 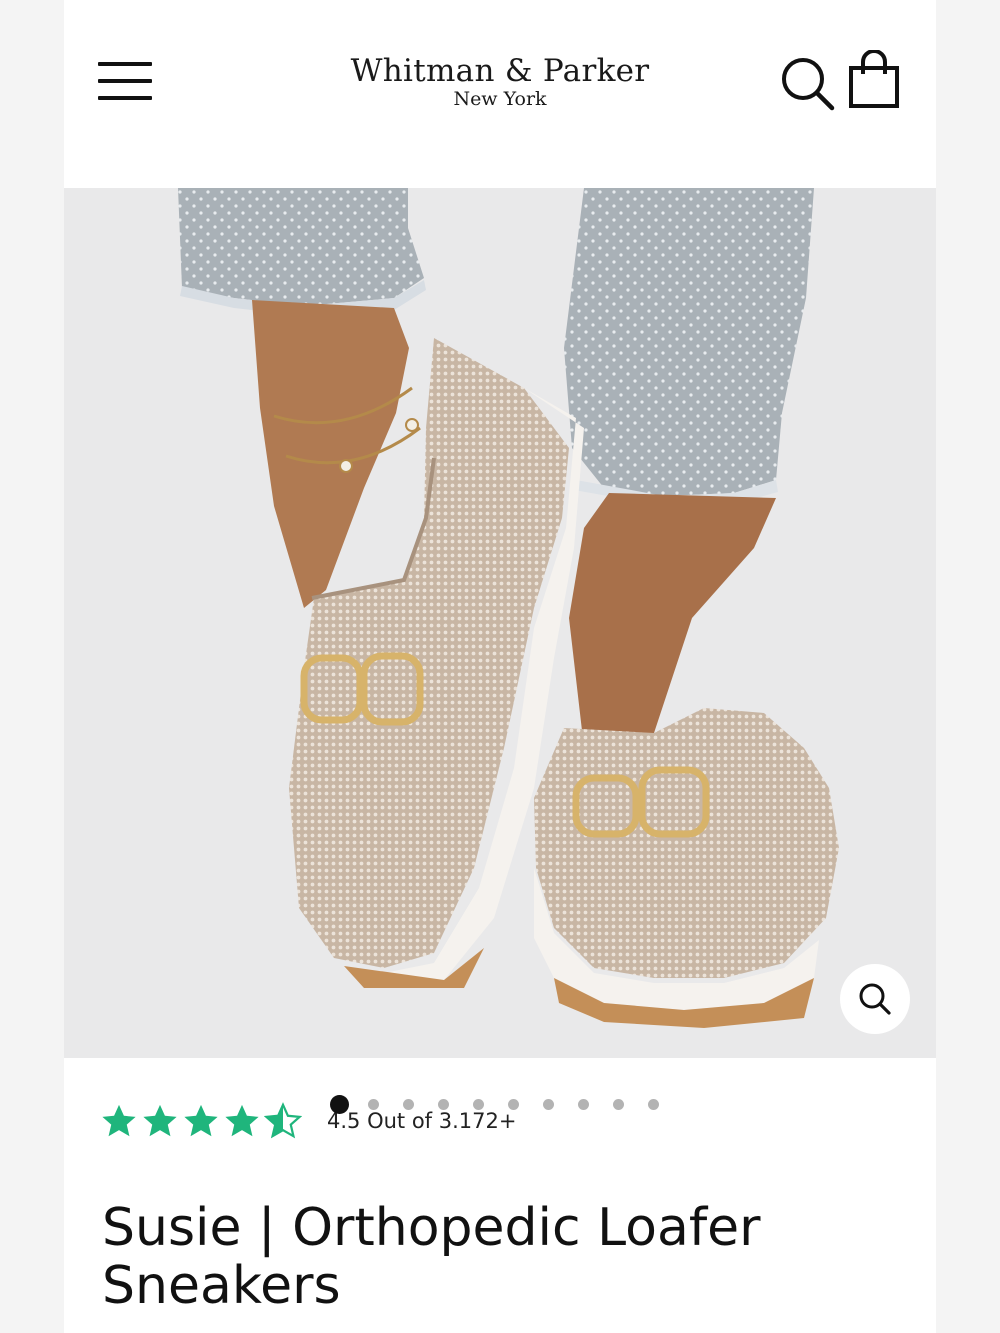 I want to click on zoom-magnifier-icon, so click(x=875, y=999).